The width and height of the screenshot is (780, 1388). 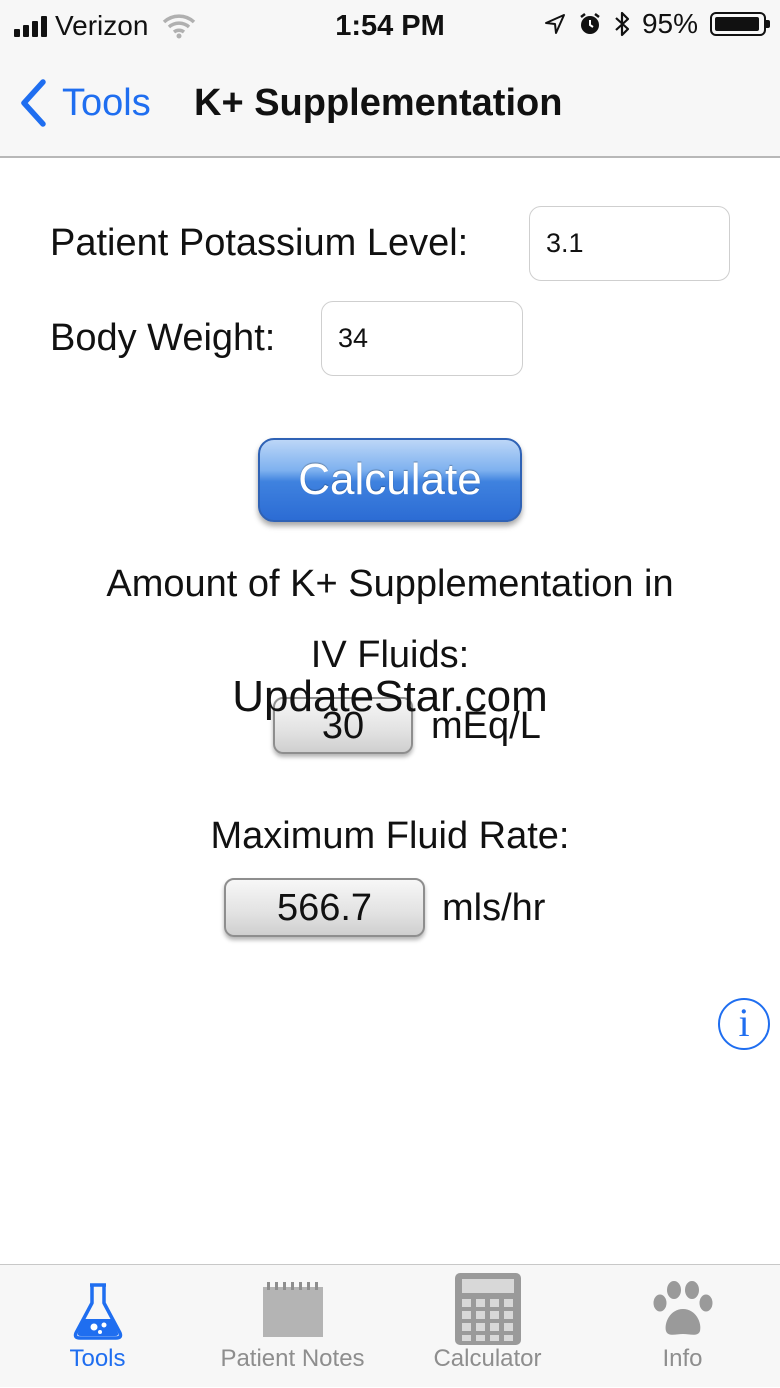 What do you see at coordinates (554, 24) in the screenshot?
I see `location-icon` at bounding box center [554, 24].